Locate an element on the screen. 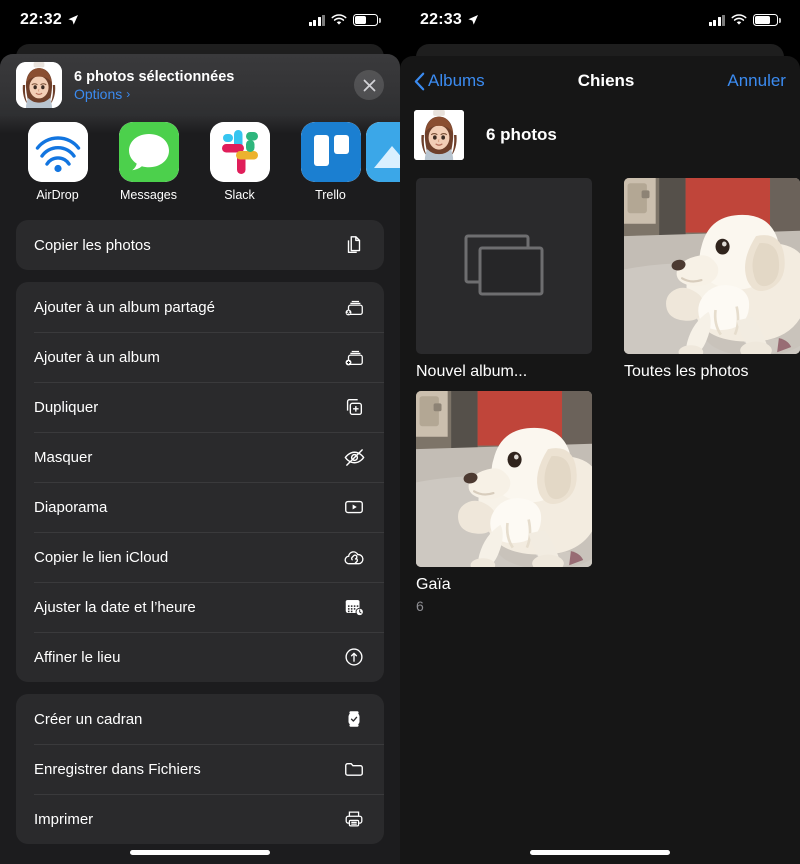 This screenshot has width=800, height=864. action-label: Copier les photos is located at coordinates (92, 245).